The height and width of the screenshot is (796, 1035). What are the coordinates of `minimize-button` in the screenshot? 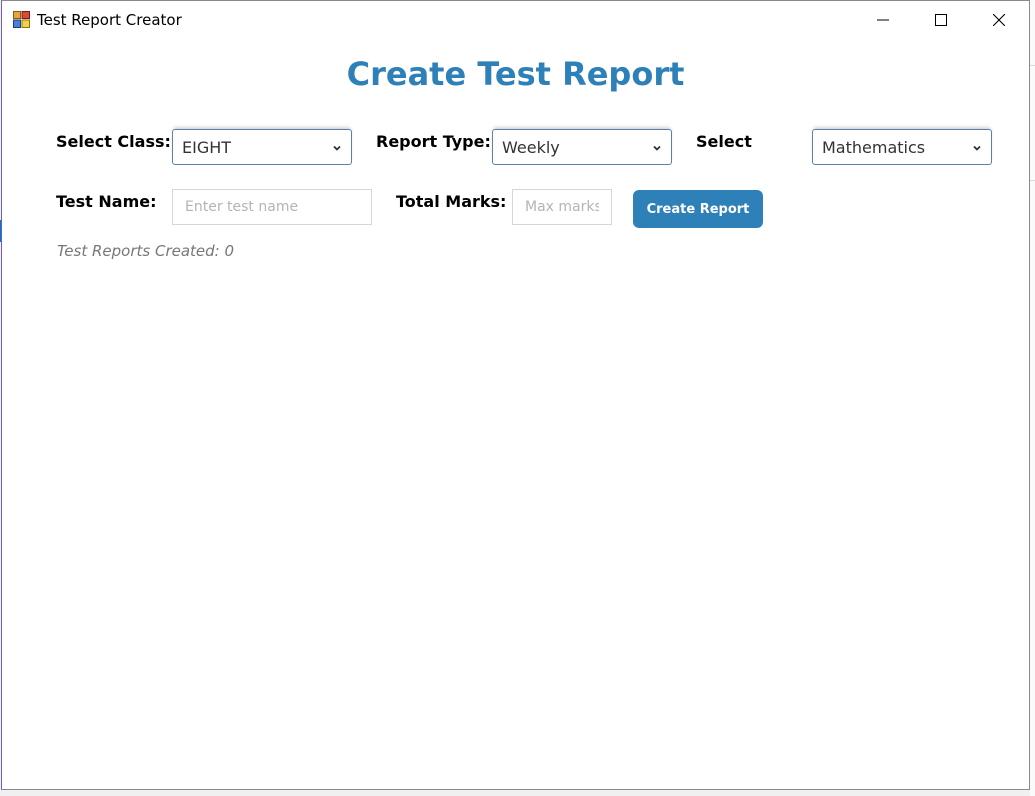 It's located at (883, 20).